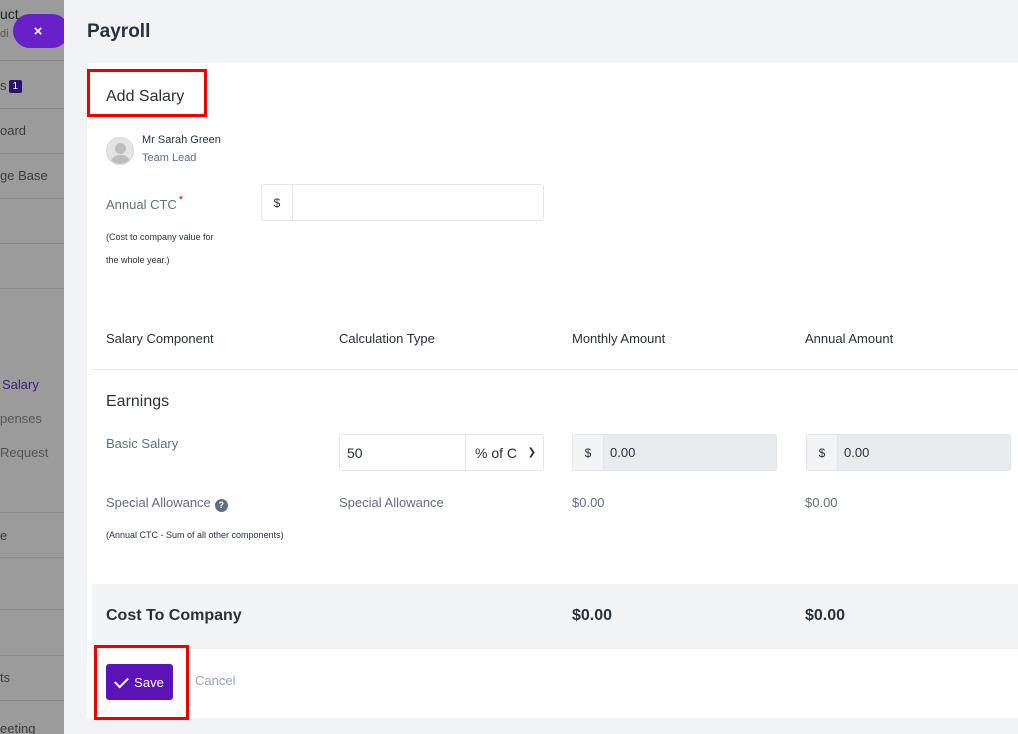  Describe the element at coordinates (13, 130) in the screenshot. I see `sidebar-item-dashboard: oard` at that location.